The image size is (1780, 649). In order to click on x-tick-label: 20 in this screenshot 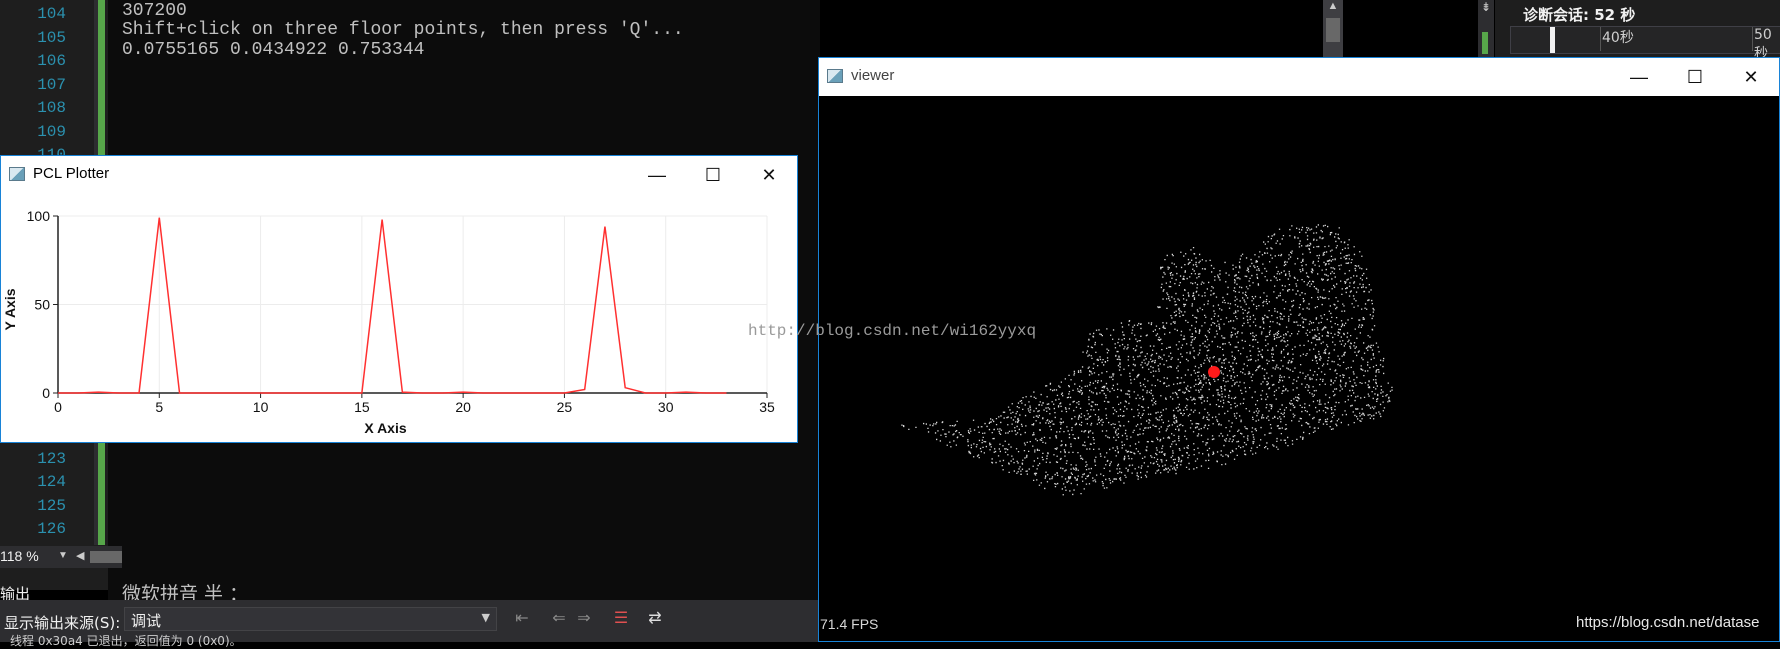, I will do `click(463, 407)`.